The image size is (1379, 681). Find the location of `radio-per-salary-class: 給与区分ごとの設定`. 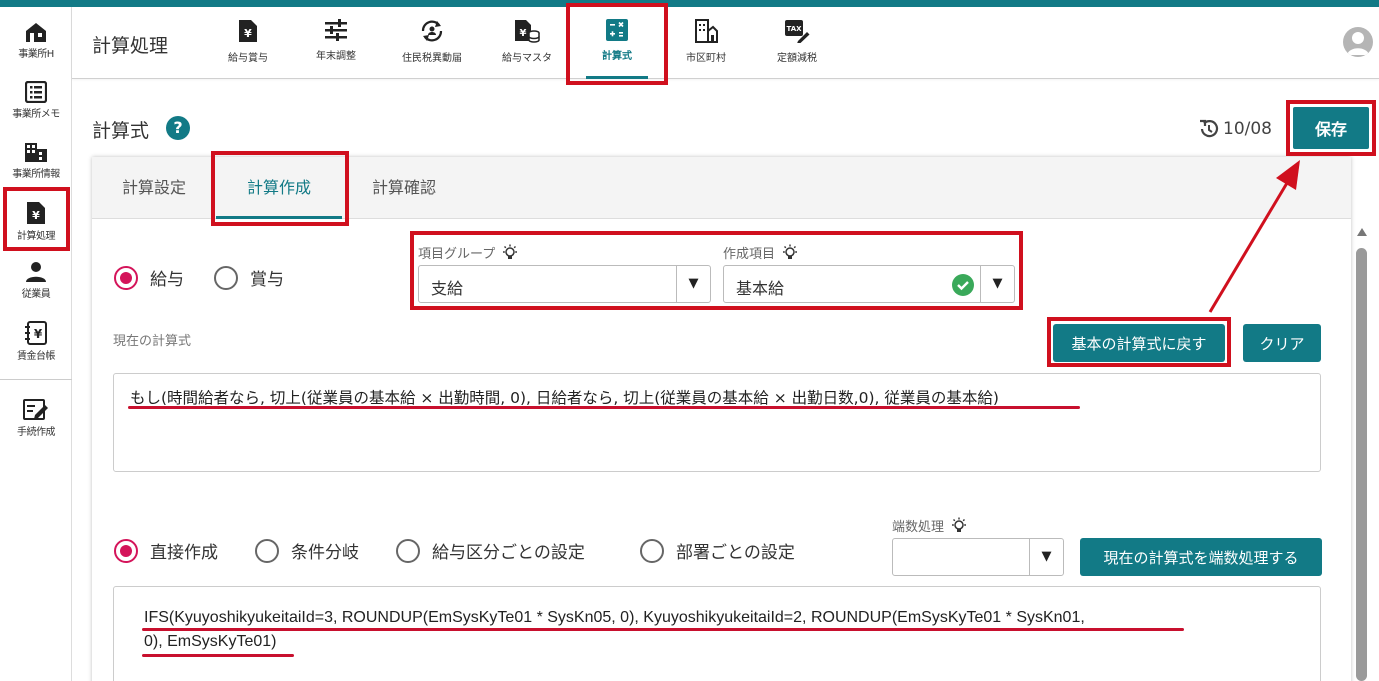

radio-per-salary-class: 給与区分ごとの設定 is located at coordinates (490, 550).